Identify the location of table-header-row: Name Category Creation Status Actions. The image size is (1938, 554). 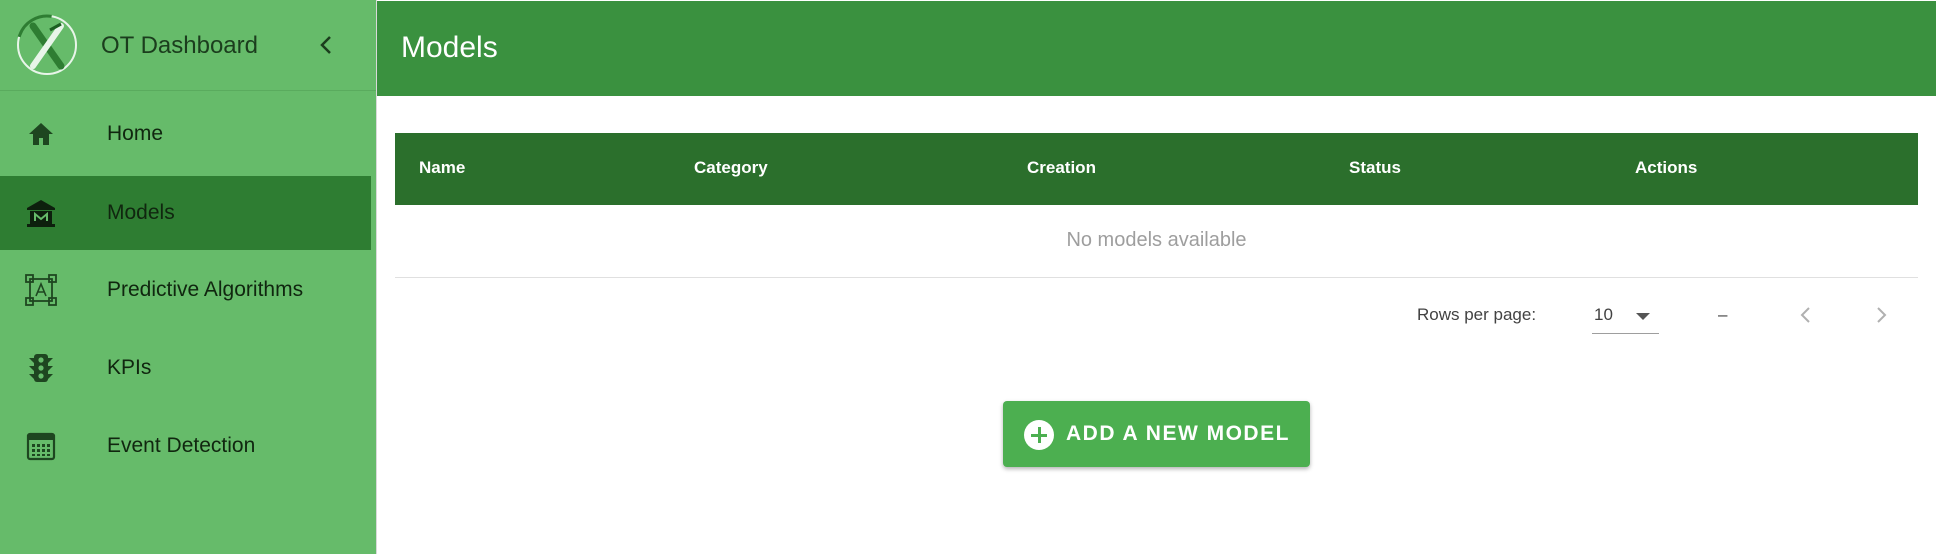
(1156, 169).